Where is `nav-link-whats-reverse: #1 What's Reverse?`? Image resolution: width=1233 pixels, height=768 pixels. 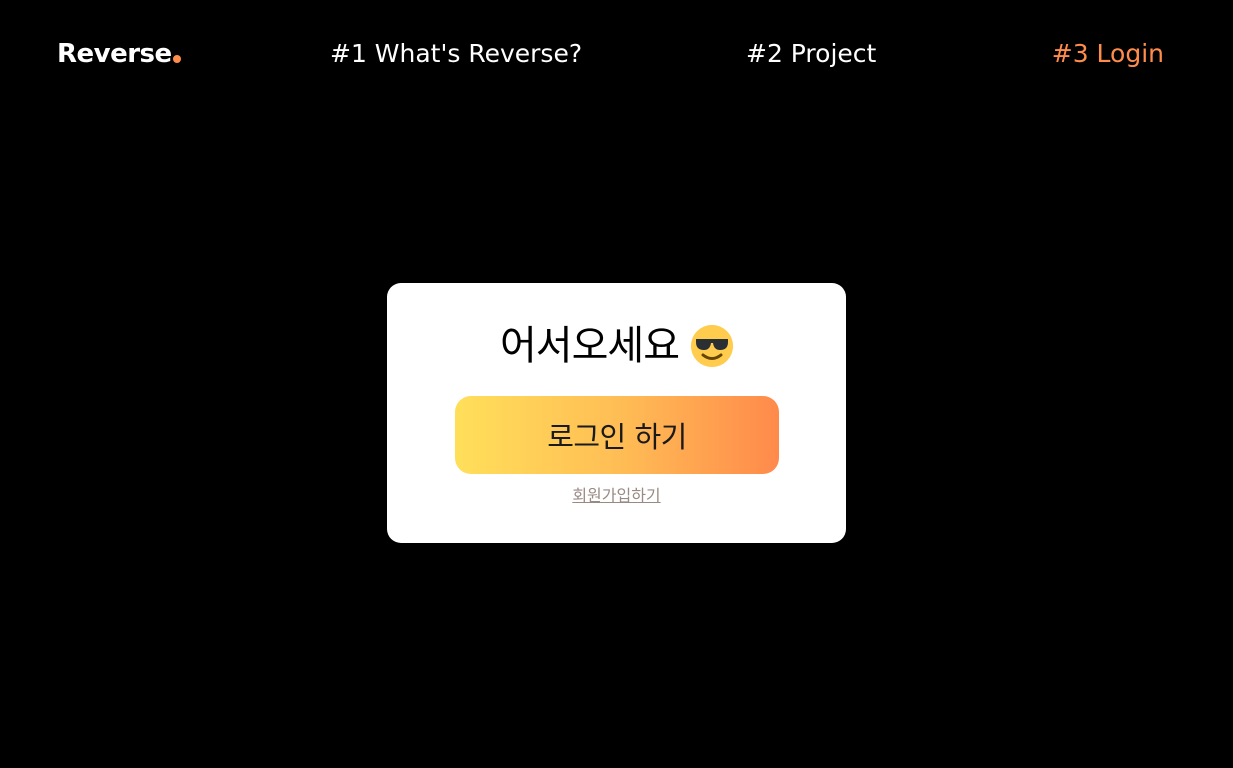
nav-link-whats-reverse: #1 What's Reverse? is located at coordinates (456, 54).